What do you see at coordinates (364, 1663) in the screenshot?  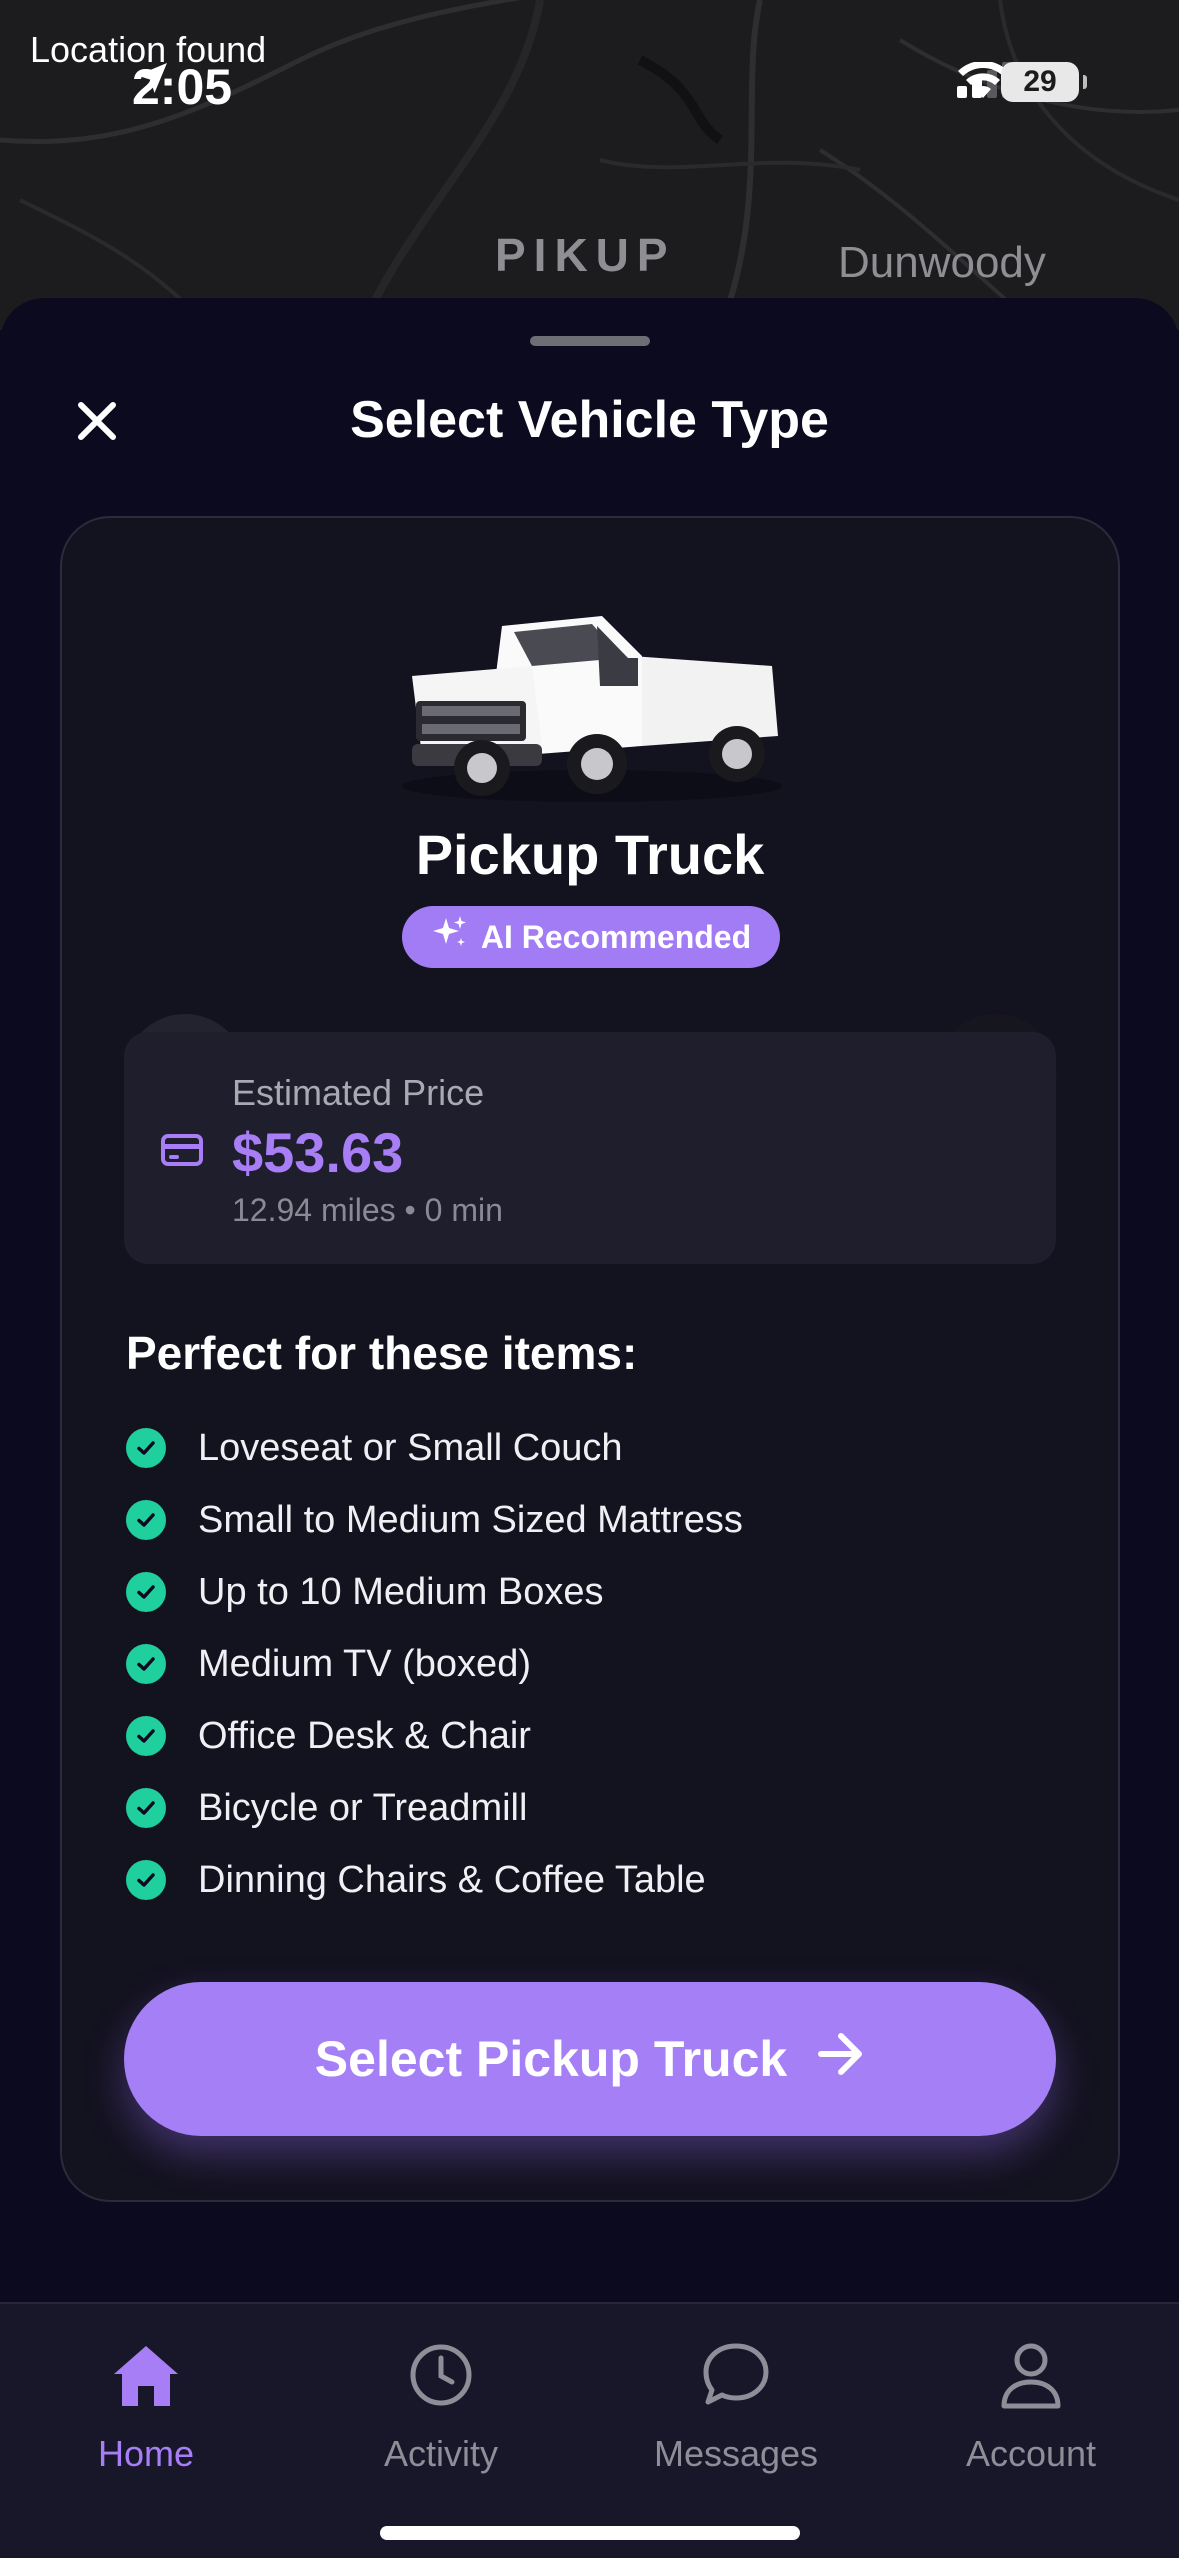 I see `item-label: Medium TV (boxed)` at bounding box center [364, 1663].